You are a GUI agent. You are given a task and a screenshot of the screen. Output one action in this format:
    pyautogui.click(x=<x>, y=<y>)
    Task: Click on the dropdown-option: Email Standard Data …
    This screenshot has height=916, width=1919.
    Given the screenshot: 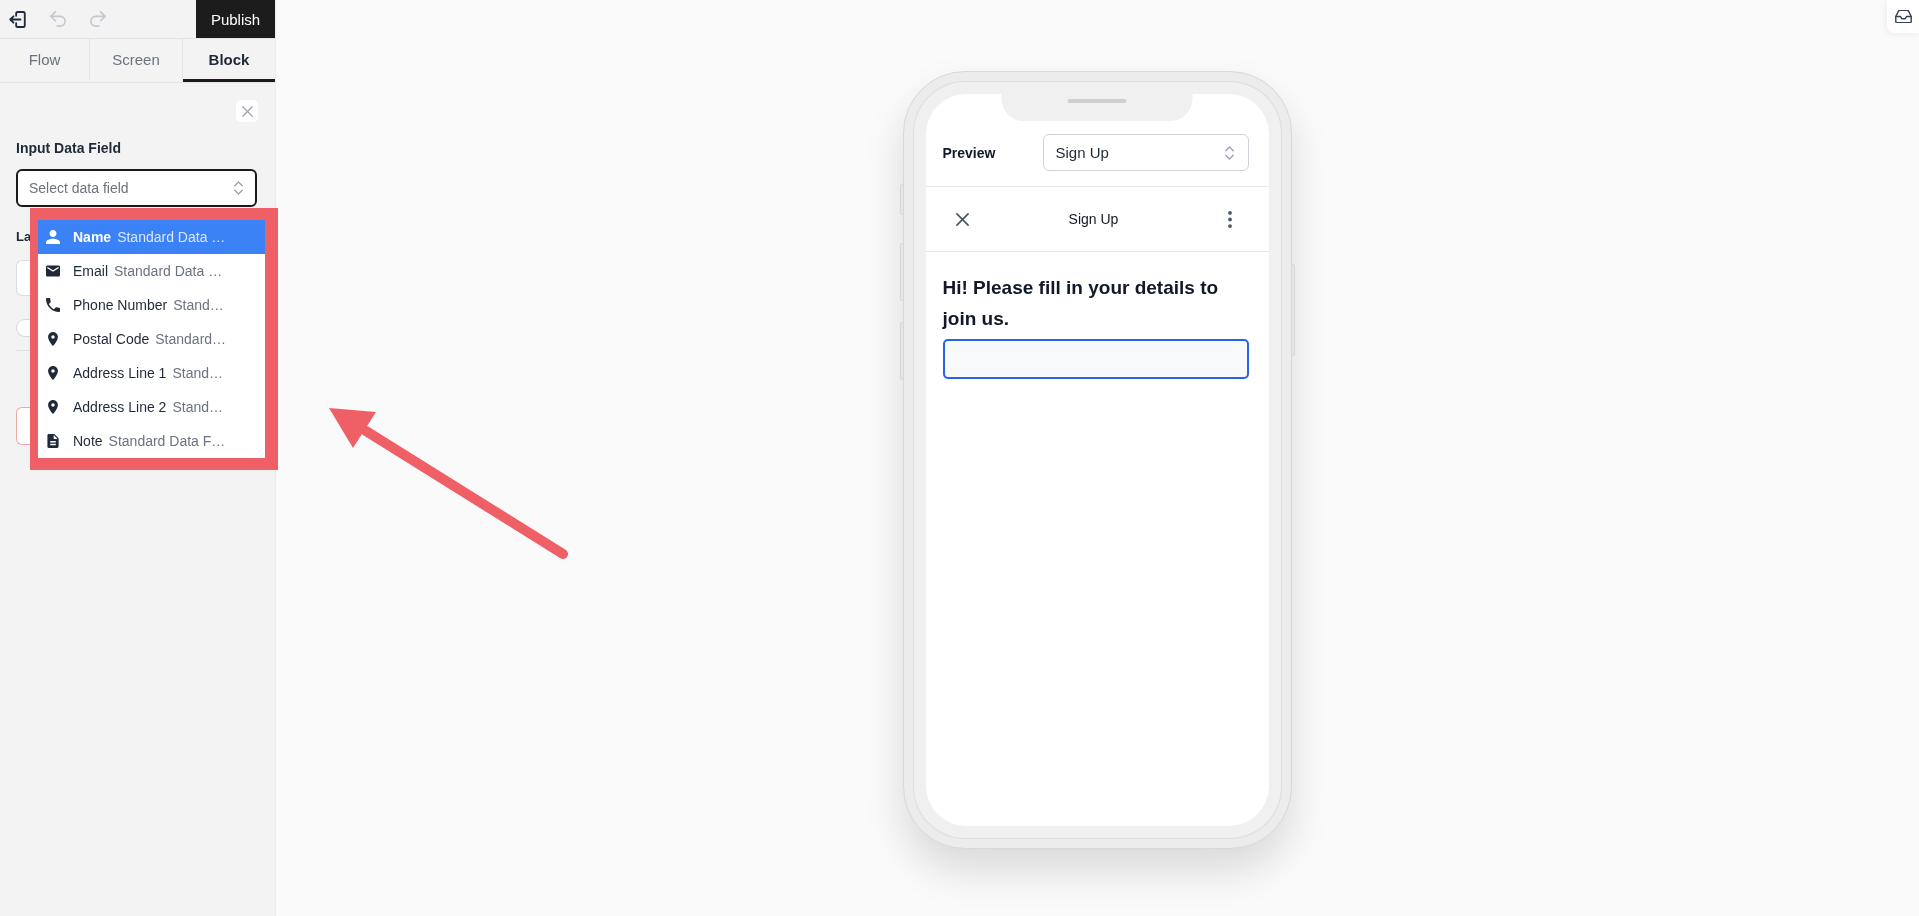 What is the action you would take?
    pyautogui.click(x=151, y=271)
    